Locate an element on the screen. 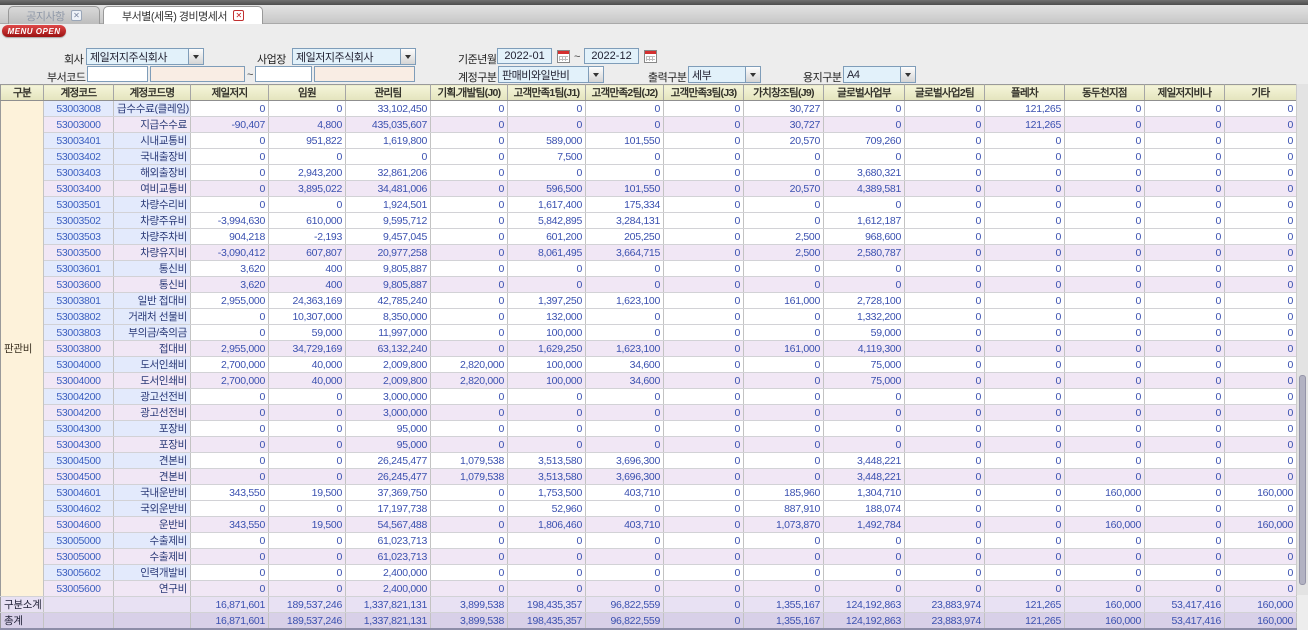 This screenshot has width=1308, height=630. amount-cell: 19,500 is located at coordinates (307, 524).